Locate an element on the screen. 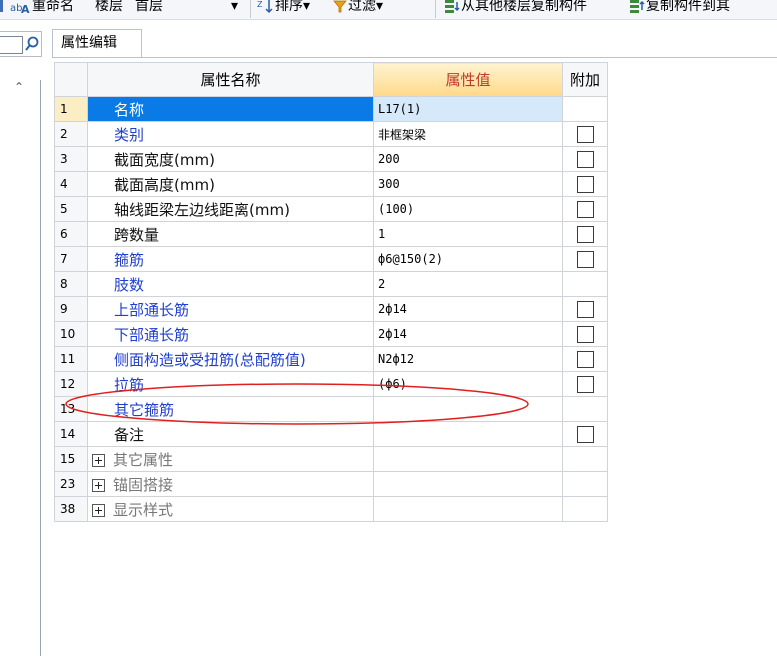 The height and width of the screenshot is (656, 777). rename-button: ab A 重命名 is located at coordinates (42, 8).